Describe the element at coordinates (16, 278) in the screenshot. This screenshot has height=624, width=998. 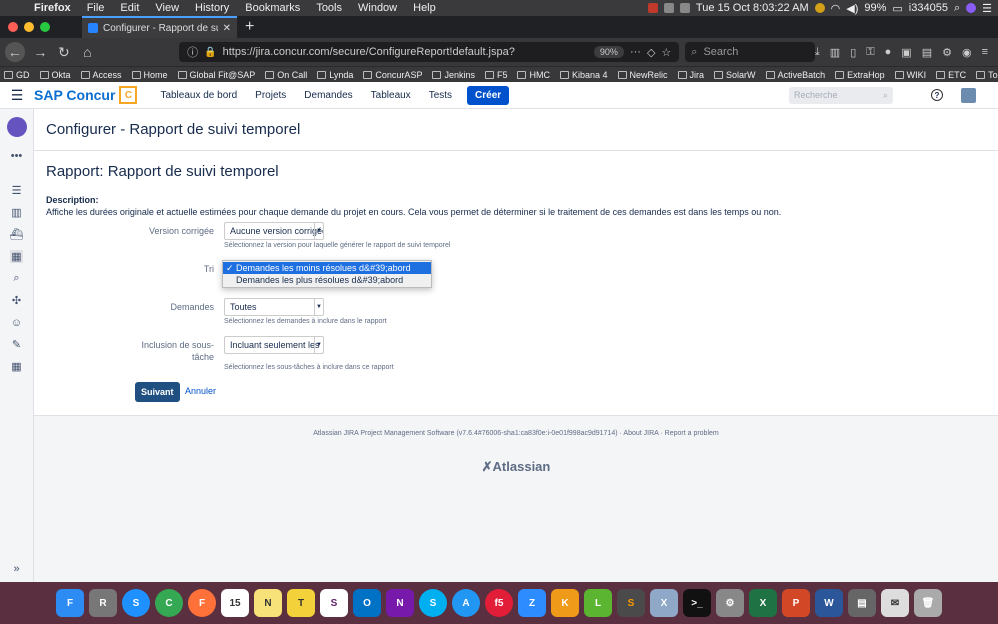
I see `issues-icon: ⌕` at that location.